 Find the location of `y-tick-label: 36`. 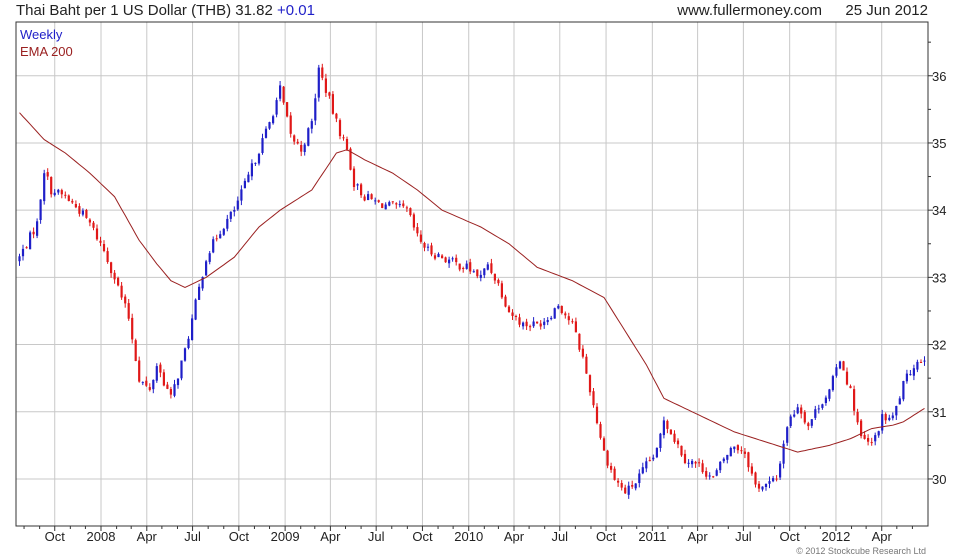

y-tick-label: 36 is located at coordinates (939, 76).